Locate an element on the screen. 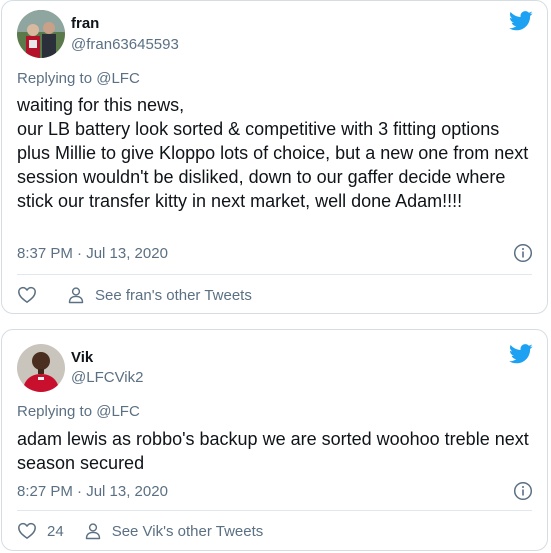 This screenshot has width=551, height=553. see-other-tweets-link: See fran's other Tweets is located at coordinates (159, 295).